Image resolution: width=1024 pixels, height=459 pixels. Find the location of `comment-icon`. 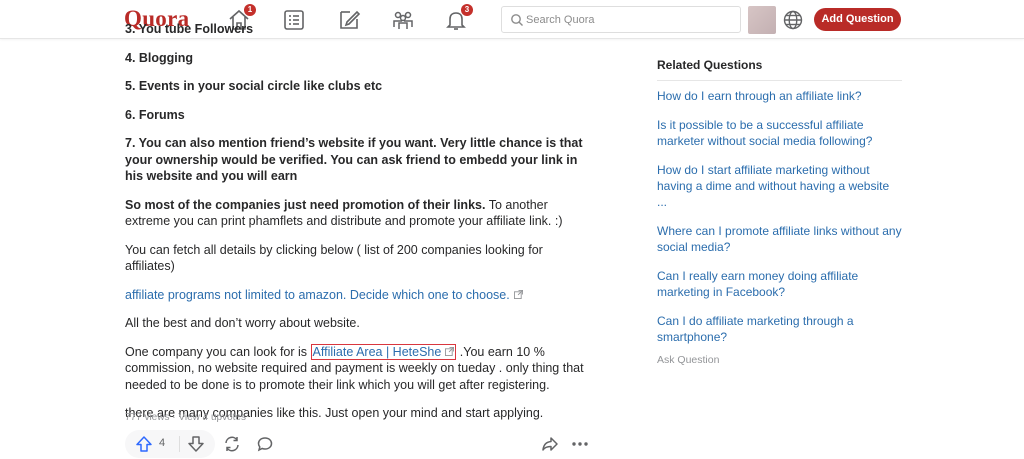

comment-icon is located at coordinates (265, 444).